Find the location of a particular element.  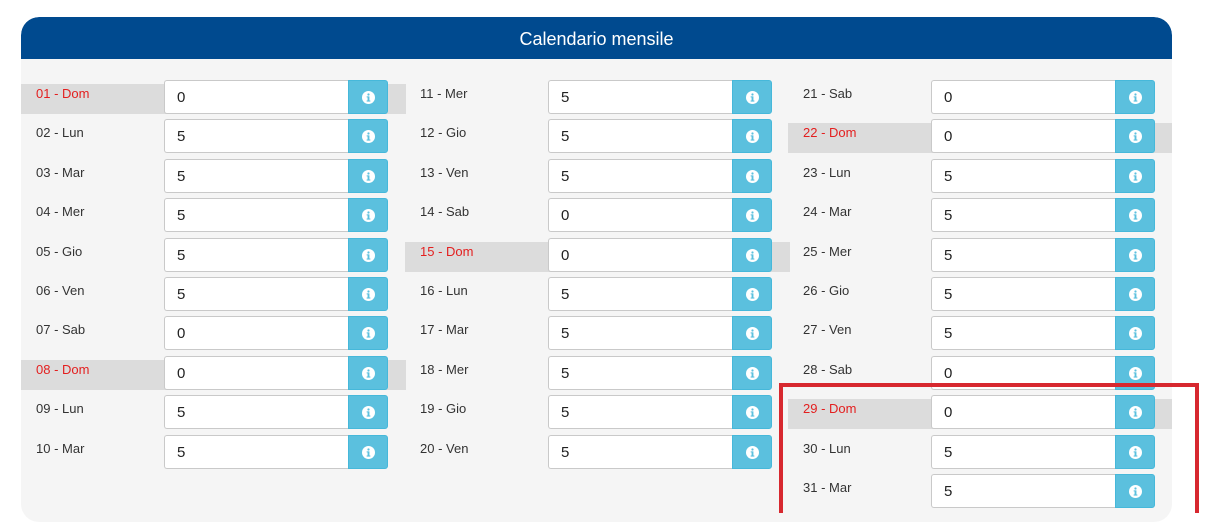

day-row: 06 - Ven is located at coordinates (213, 294).